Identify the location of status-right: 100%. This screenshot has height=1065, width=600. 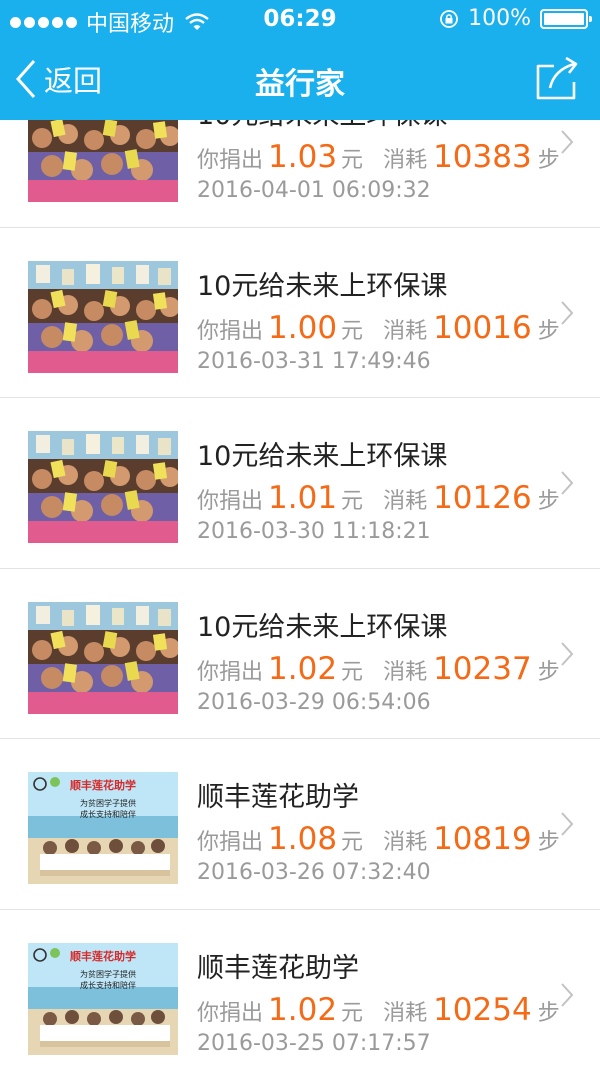
(515, 18).